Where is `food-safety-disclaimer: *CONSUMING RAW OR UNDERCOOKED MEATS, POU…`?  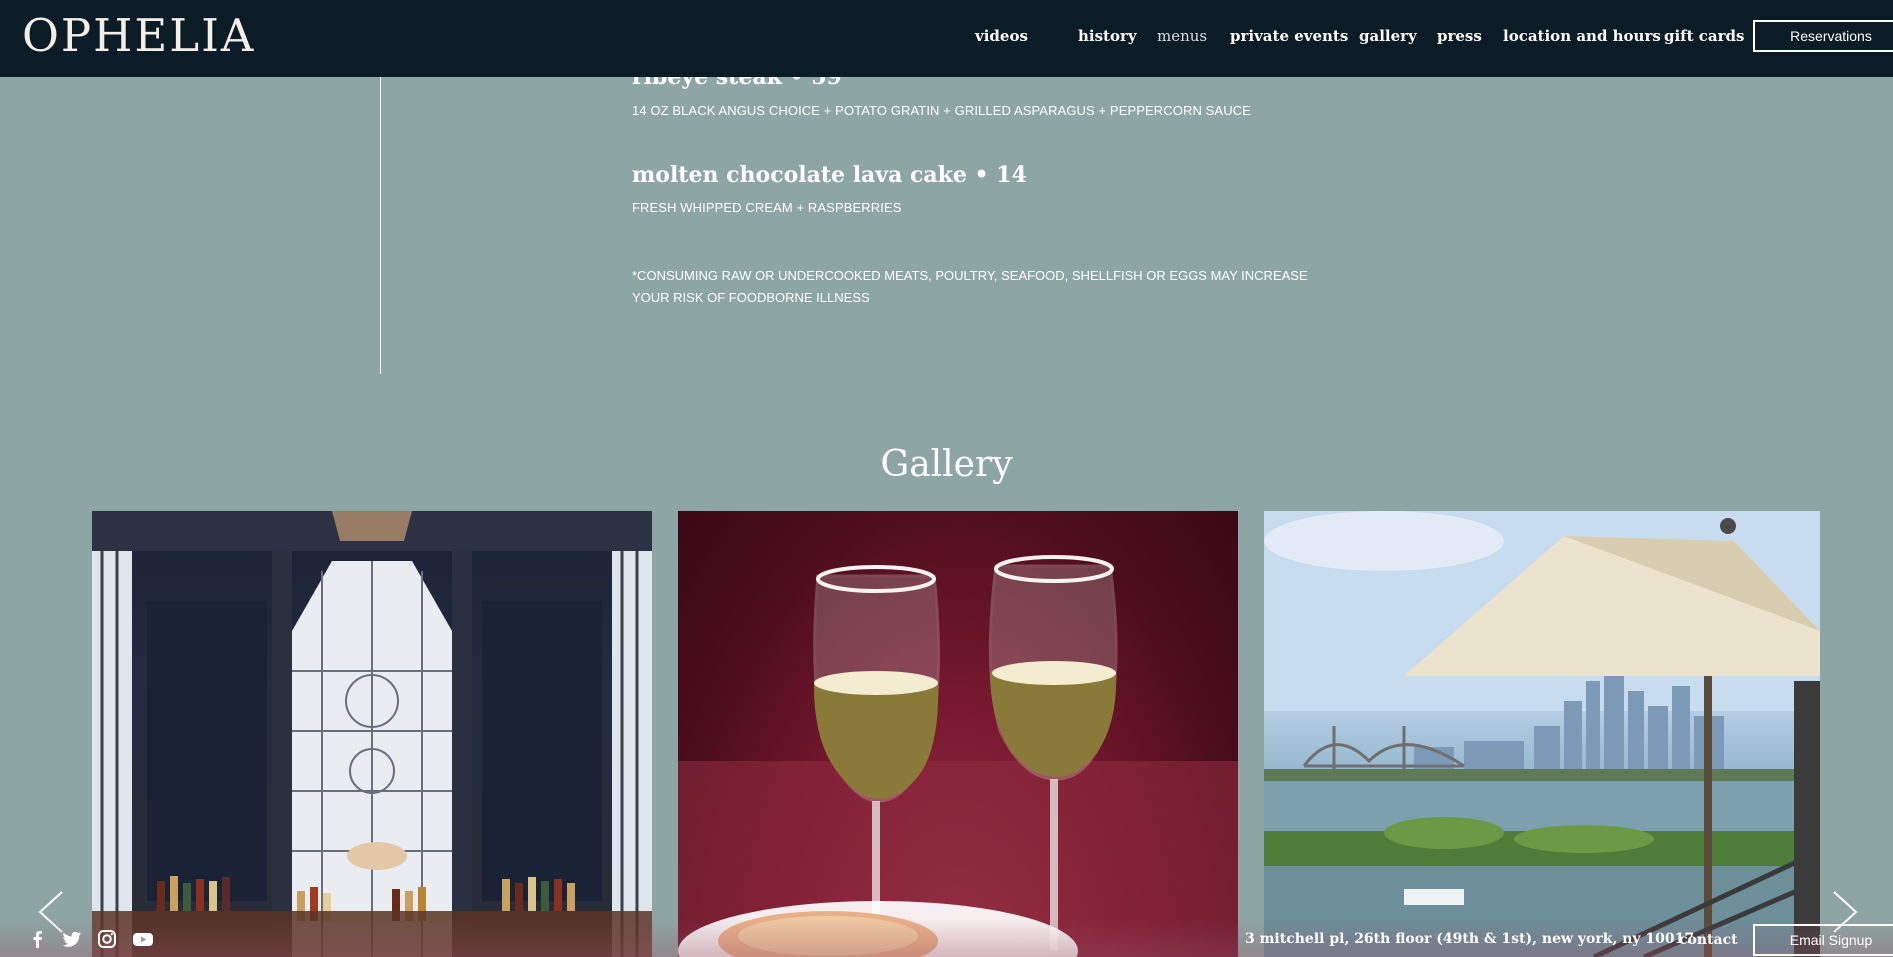 food-safety-disclaimer: *CONSUMING RAW OR UNDERCOOKED MEATS, POU… is located at coordinates (970, 286).